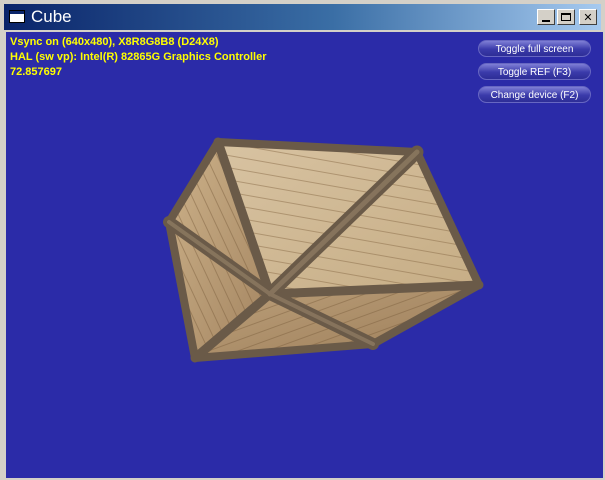 The width and height of the screenshot is (605, 480). Describe the element at coordinates (534, 94) in the screenshot. I see `change-device-button: Change device (F2)` at that location.